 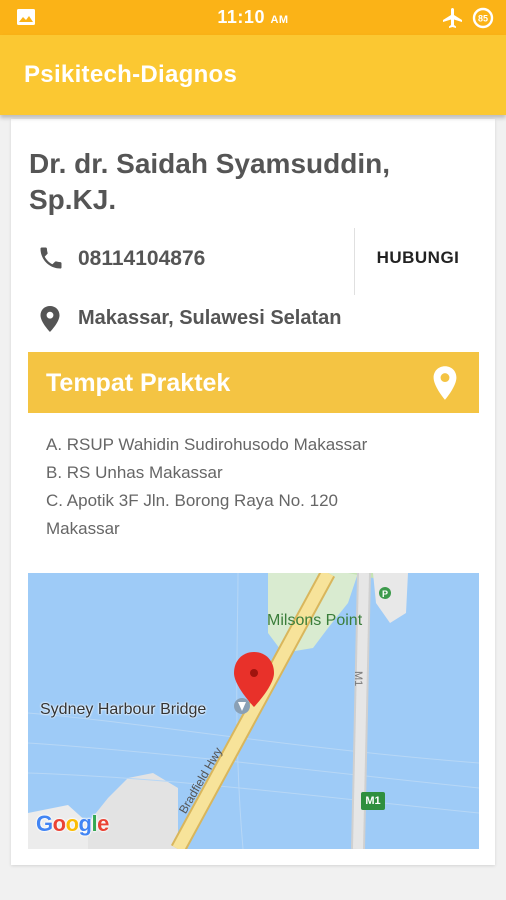 I want to click on battery-level: 85, so click(x=483, y=19).